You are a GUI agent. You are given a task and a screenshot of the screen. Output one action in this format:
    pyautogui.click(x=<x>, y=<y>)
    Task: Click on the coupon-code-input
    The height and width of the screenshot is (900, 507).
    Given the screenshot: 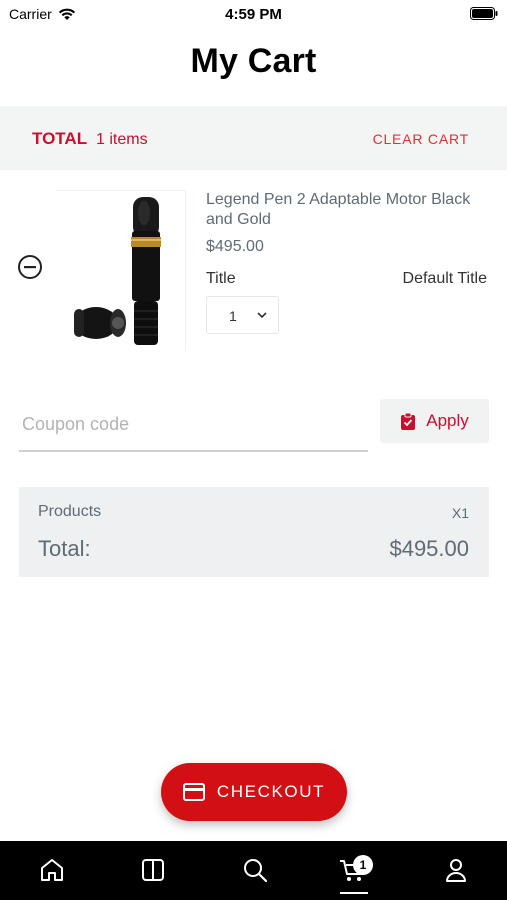 What is the action you would take?
    pyautogui.click(x=193, y=425)
    